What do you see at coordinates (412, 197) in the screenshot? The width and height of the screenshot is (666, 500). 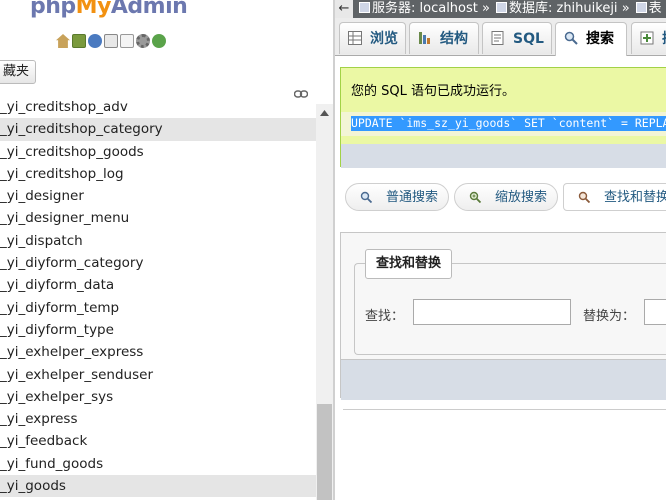 I see `button-label: 普通搜索` at bounding box center [412, 197].